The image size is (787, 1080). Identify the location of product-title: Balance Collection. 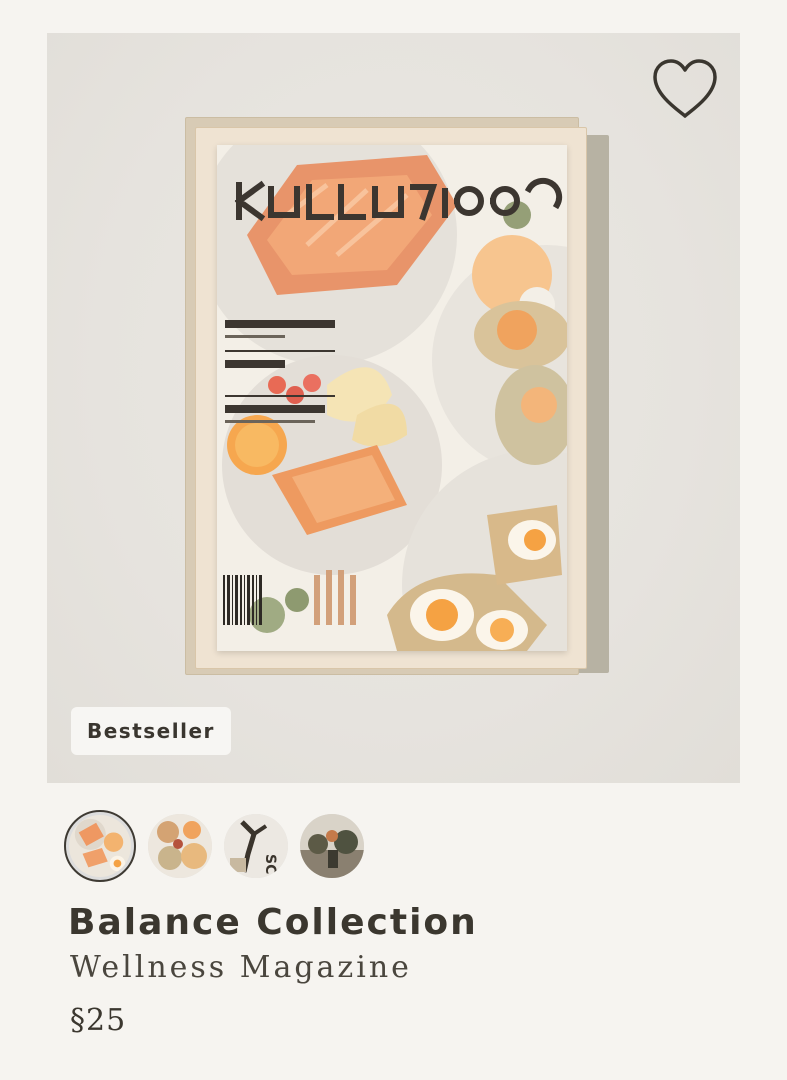
(273, 922).